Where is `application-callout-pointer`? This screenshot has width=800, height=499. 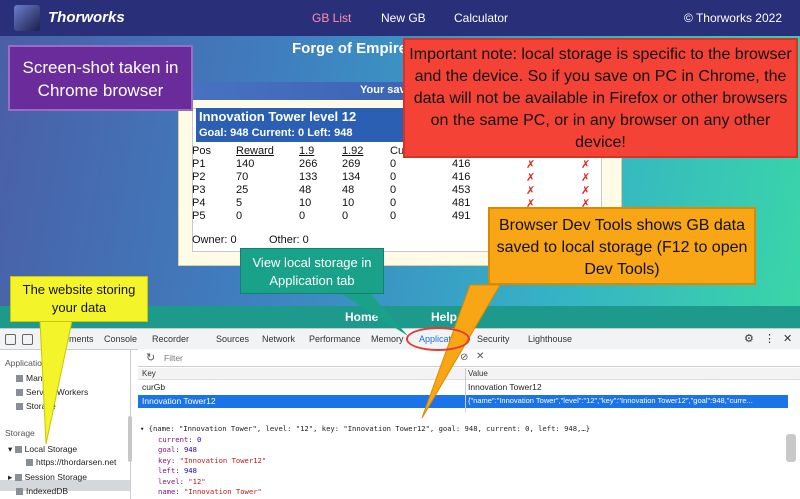
application-callout-pointer is located at coordinates (374, 314).